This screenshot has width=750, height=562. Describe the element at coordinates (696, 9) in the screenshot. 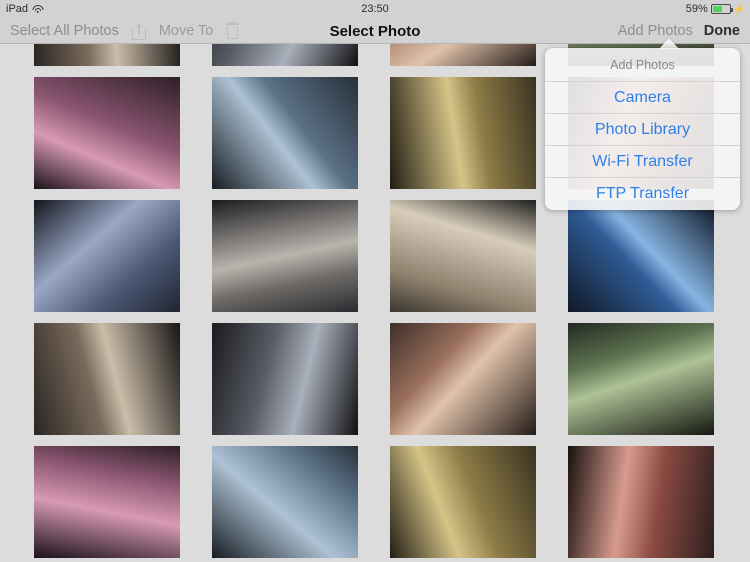

I see `battery-percent-label: 59%` at that location.